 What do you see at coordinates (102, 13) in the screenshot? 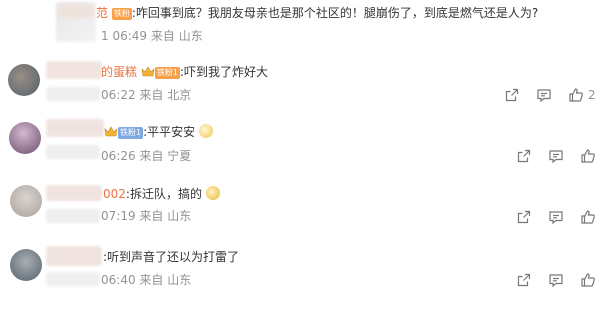
I see `comment-username: 范` at bounding box center [102, 13].